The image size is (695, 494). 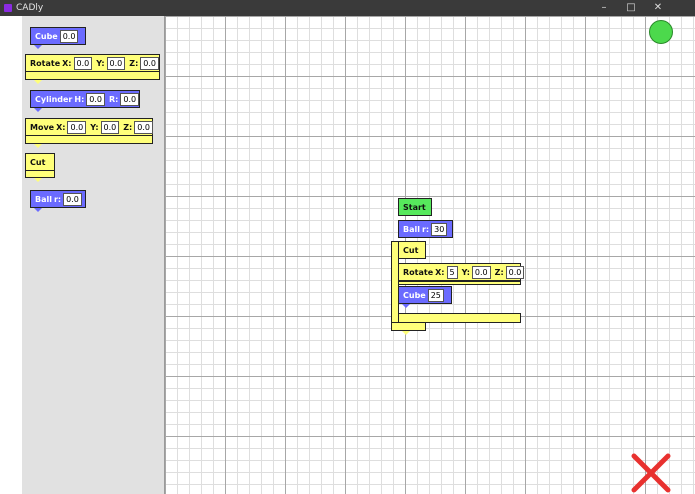 I want to click on program-cube-block: Cube 25, so click(x=425, y=295).